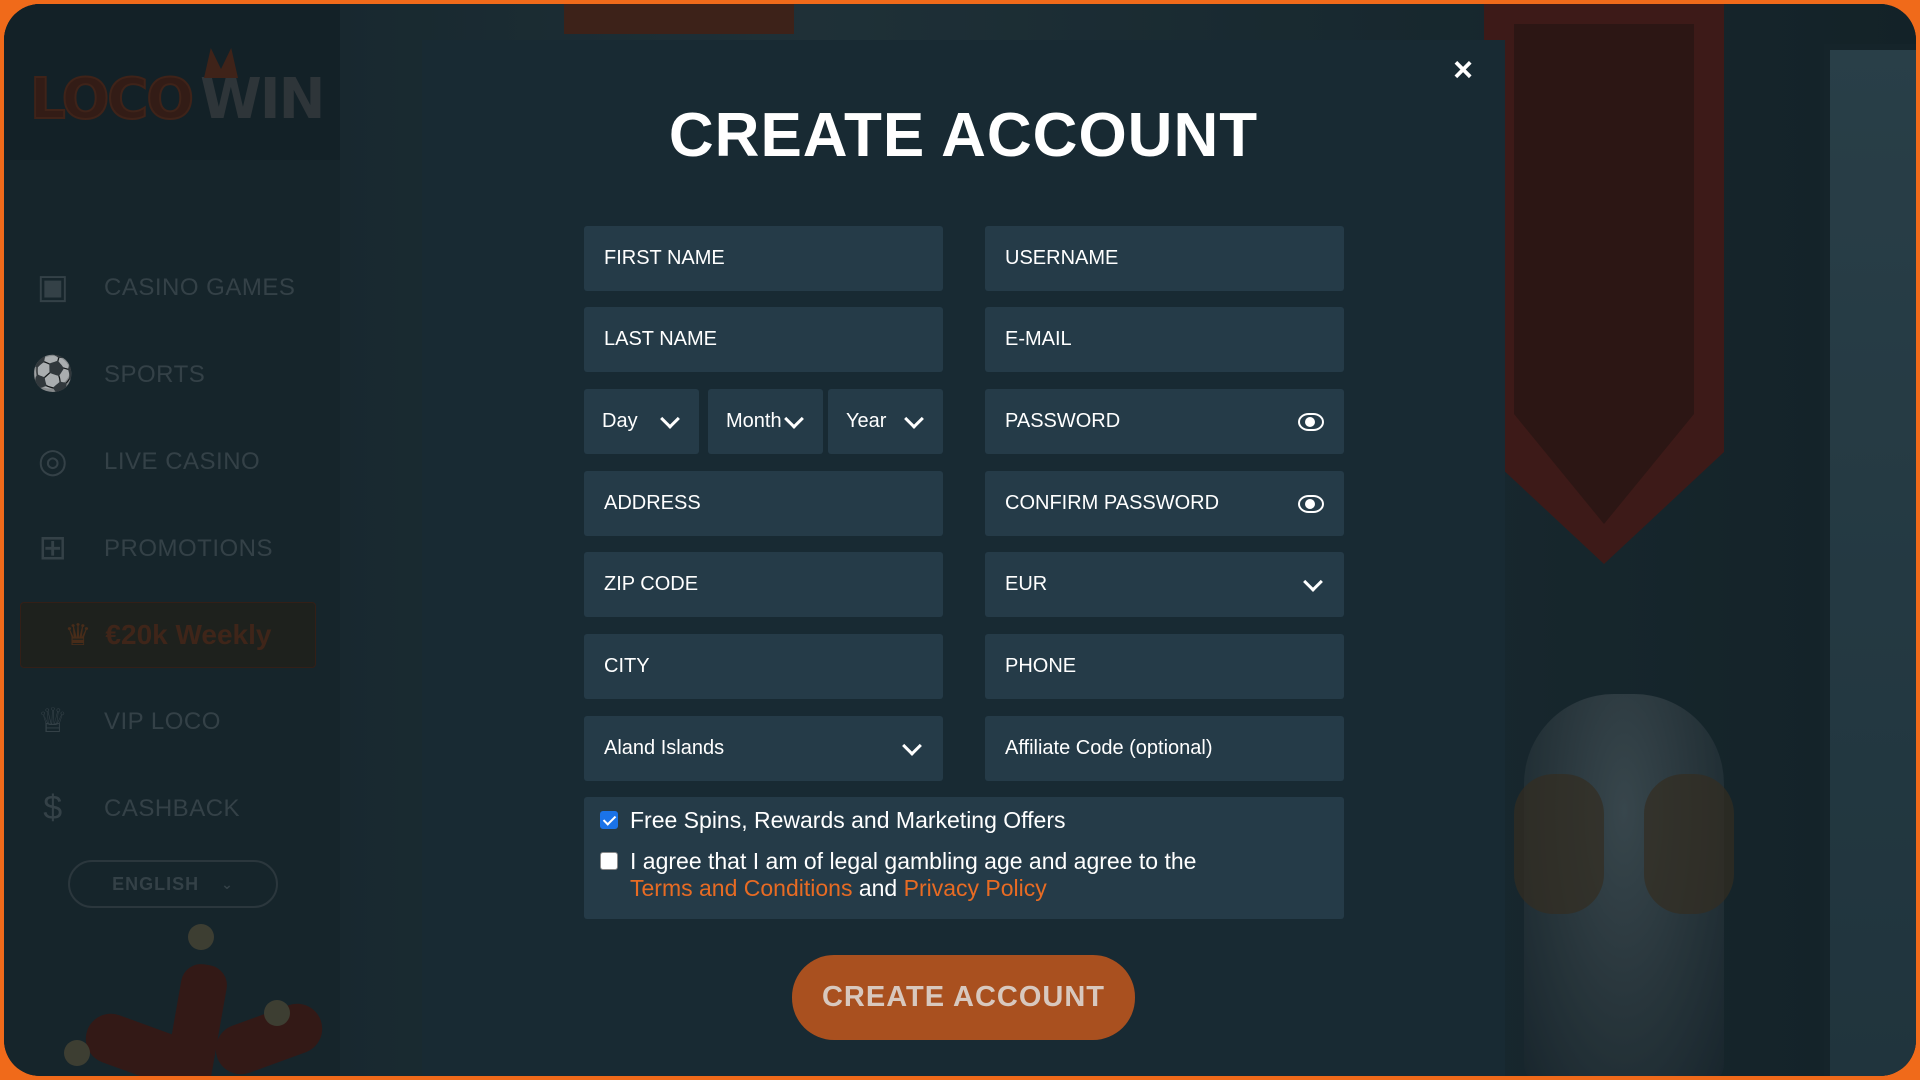 Image resolution: width=1920 pixels, height=1080 pixels. What do you see at coordinates (848, 820) in the screenshot?
I see `marketing-consent-label: Free Spins, Rewards and Marketing Offers` at bounding box center [848, 820].